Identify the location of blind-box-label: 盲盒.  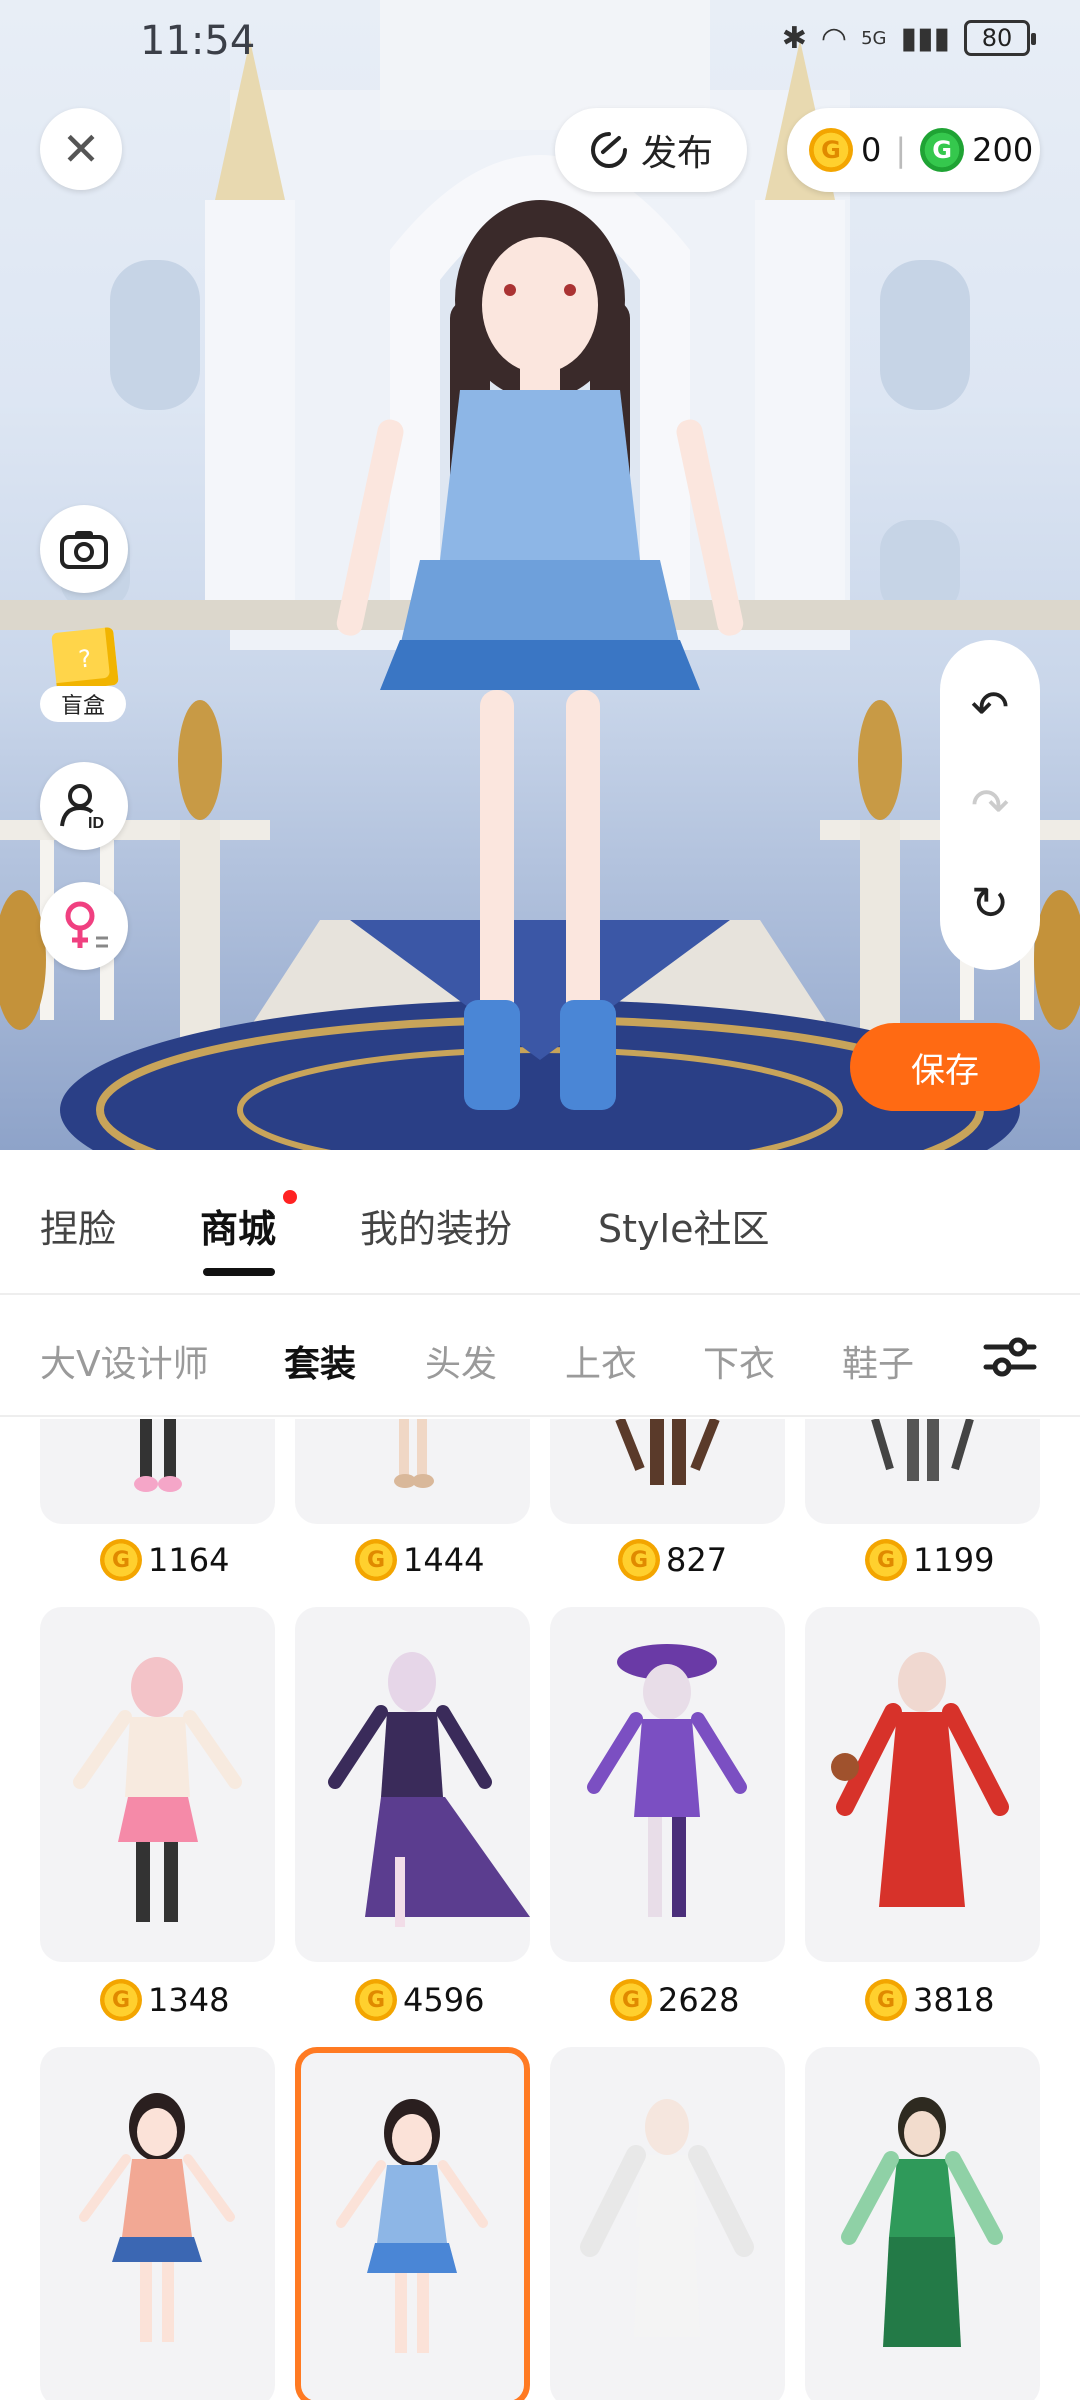
(83, 704).